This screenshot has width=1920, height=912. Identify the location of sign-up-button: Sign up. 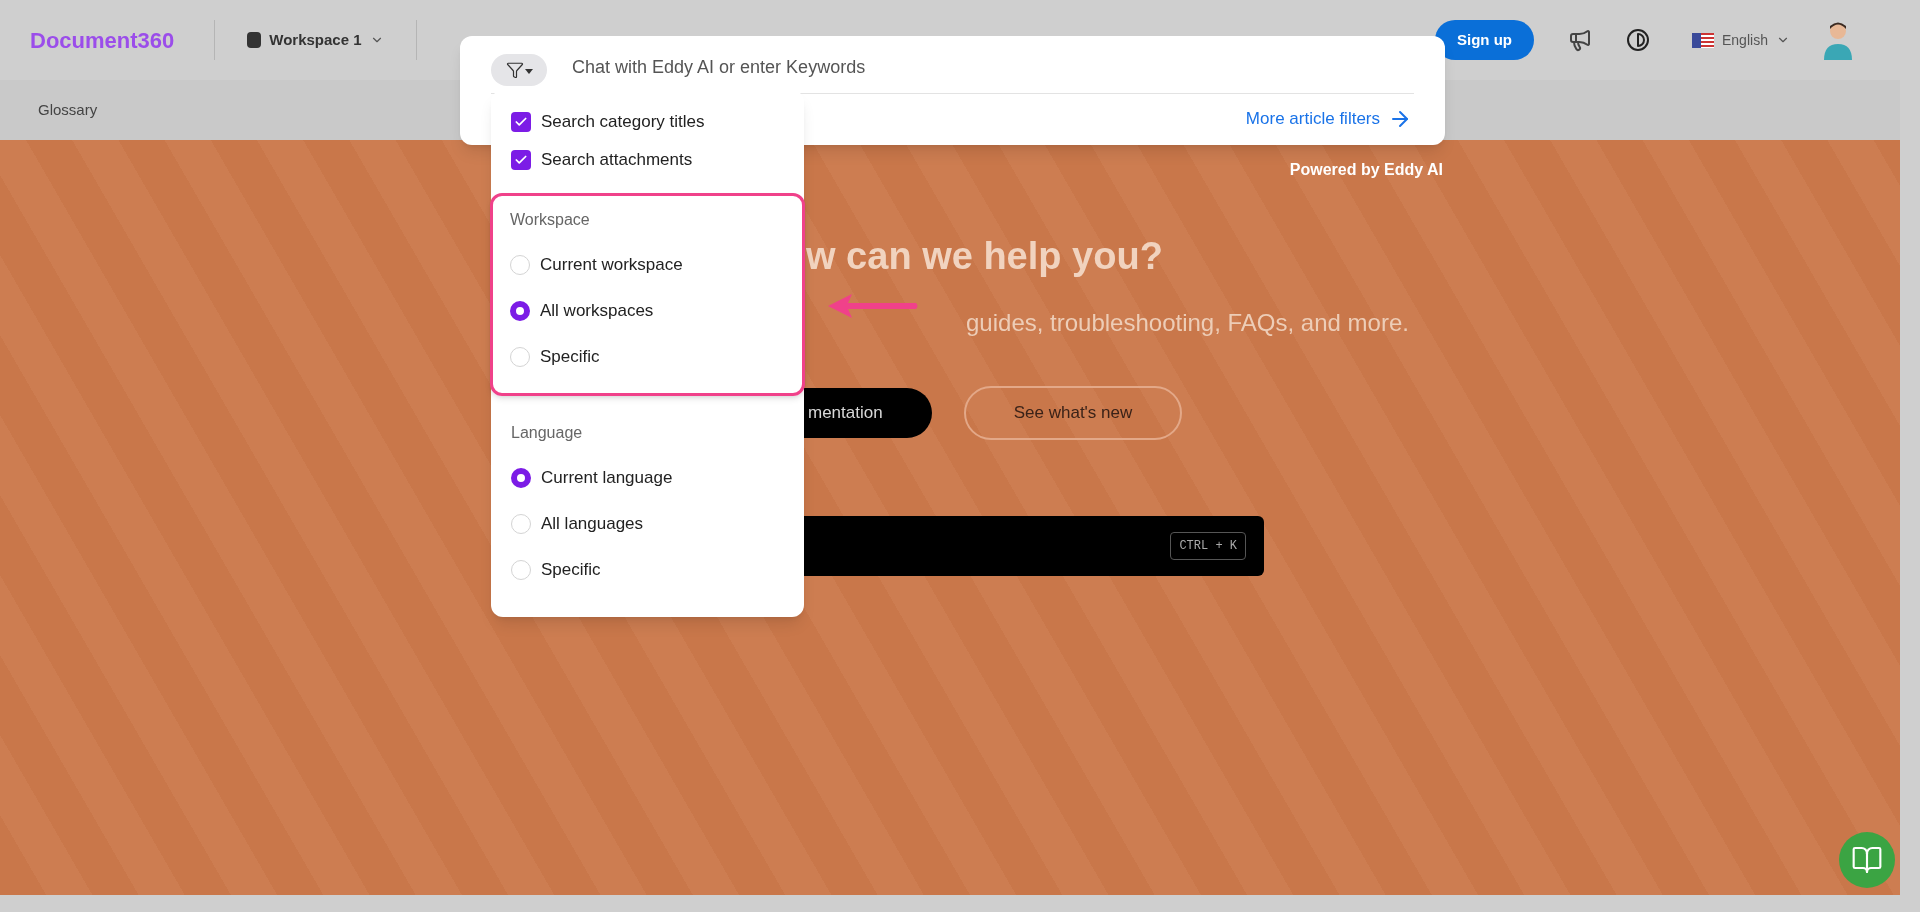
(1484, 40).